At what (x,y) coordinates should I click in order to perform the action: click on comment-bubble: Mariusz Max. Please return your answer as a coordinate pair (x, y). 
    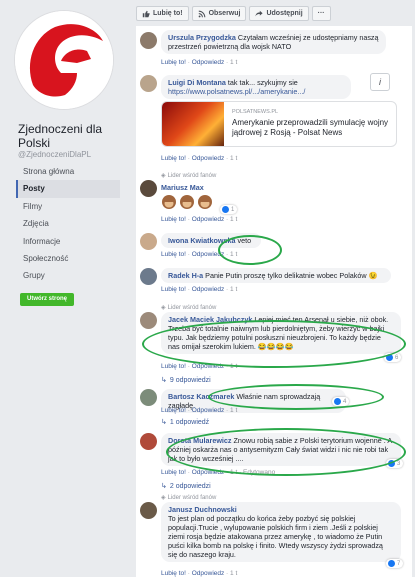
    Looking at the image, I should click on (196, 187).